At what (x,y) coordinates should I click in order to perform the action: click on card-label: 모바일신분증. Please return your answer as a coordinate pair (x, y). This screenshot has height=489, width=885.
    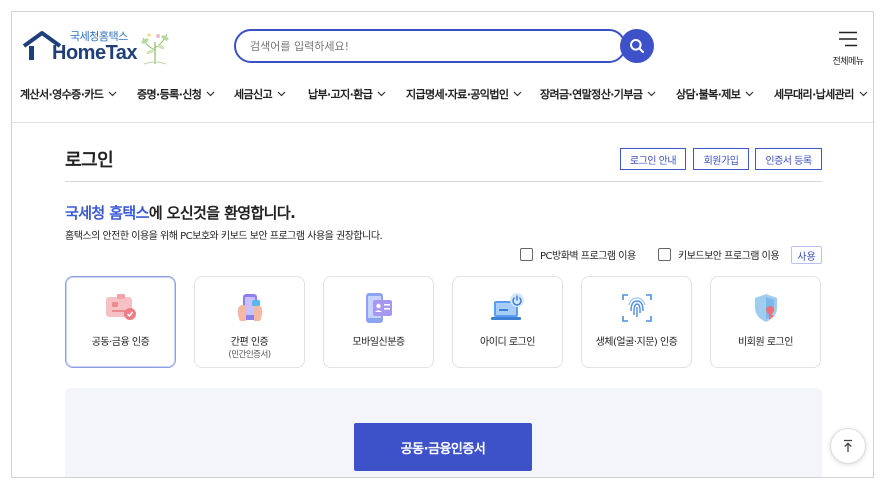
    Looking at the image, I should click on (378, 342).